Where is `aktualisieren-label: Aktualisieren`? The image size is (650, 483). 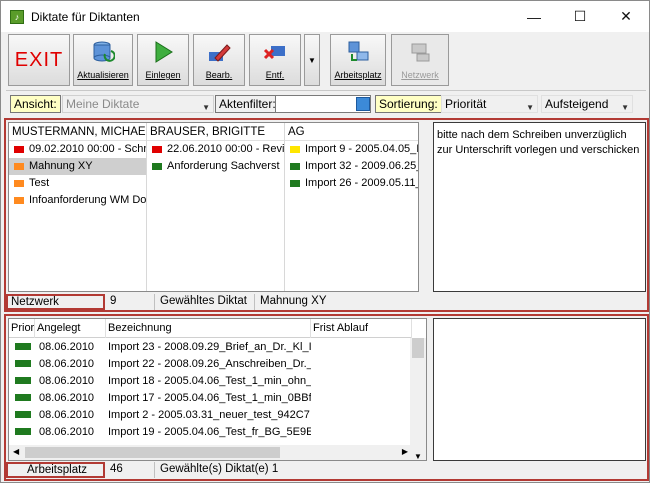 aktualisieren-label: Aktualisieren is located at coordinates (103, 75).